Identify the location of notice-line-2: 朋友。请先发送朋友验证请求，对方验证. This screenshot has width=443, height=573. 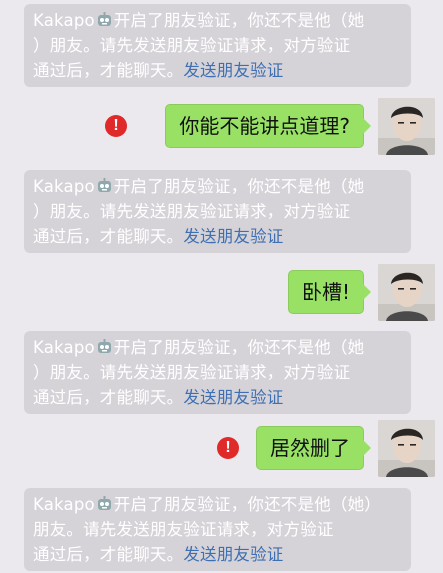
(183, 529).